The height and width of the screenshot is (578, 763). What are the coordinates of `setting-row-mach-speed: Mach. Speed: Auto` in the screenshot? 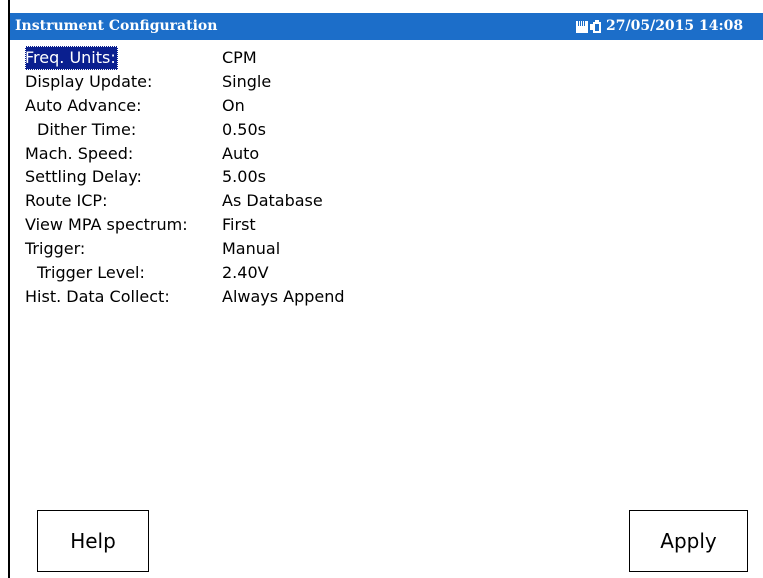 It's located at (386, 154).